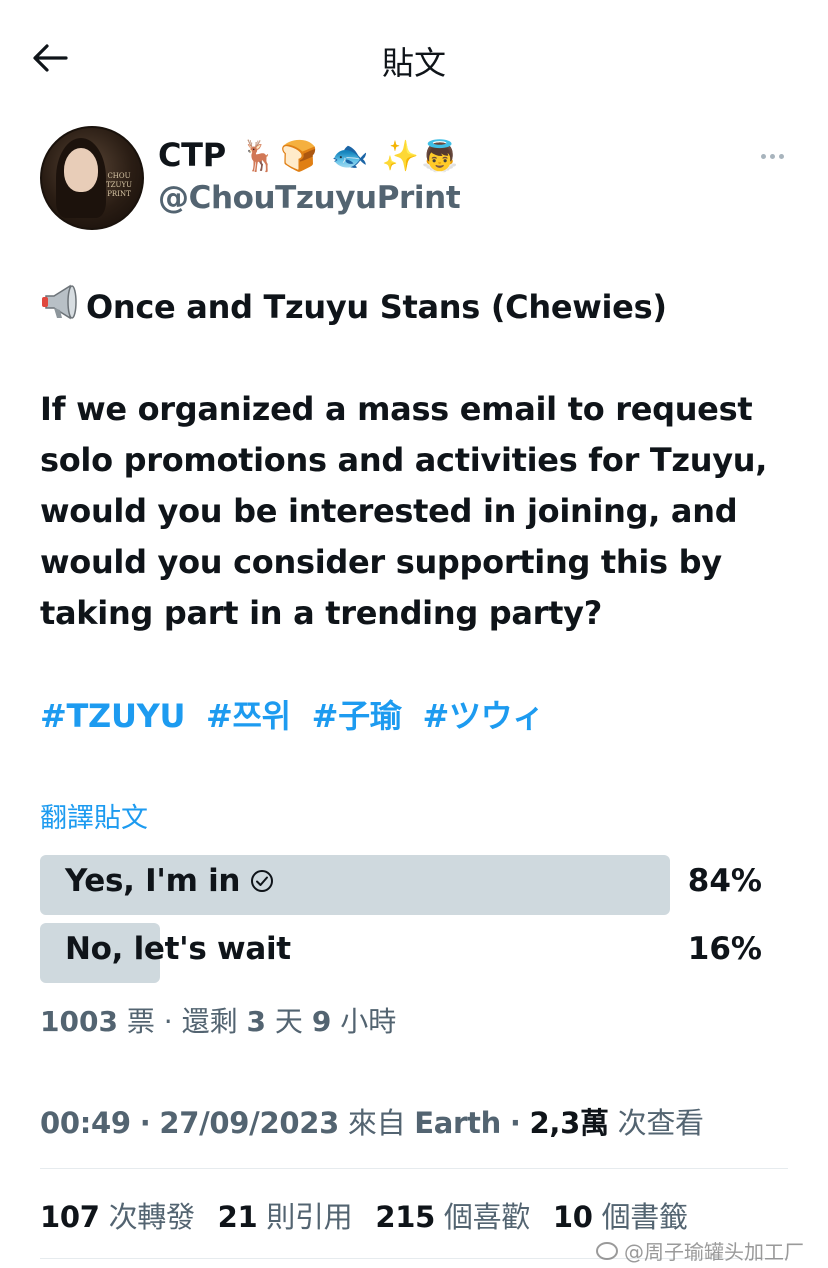  Describe the element at coordinates (153, 881) in the screenshot. I see `poll-option-label-text: Yes, I'm in` at that location.